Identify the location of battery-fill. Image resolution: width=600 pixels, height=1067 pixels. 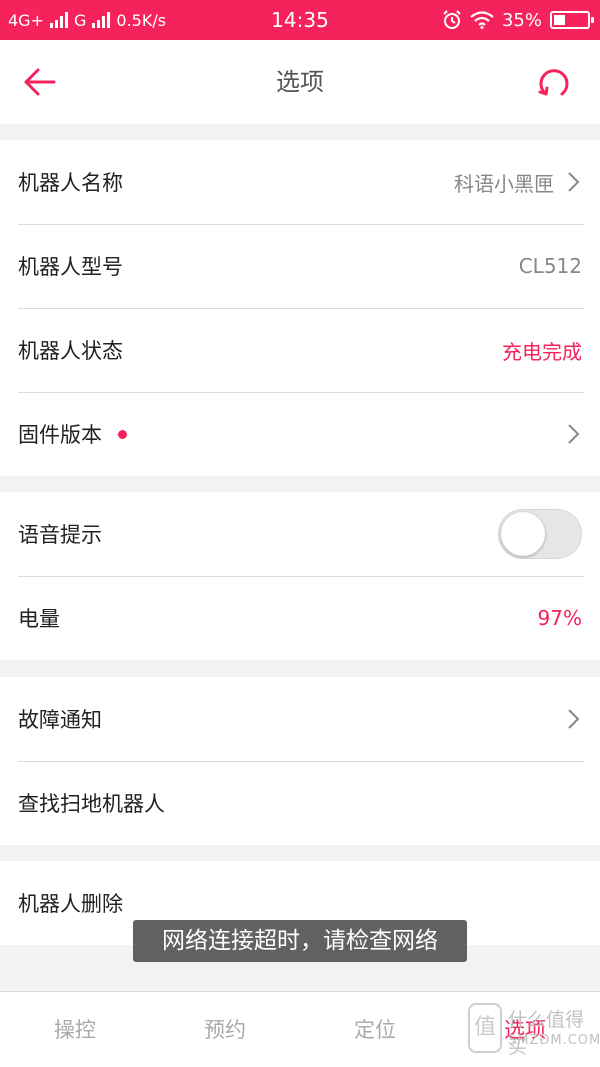
(559, 20).